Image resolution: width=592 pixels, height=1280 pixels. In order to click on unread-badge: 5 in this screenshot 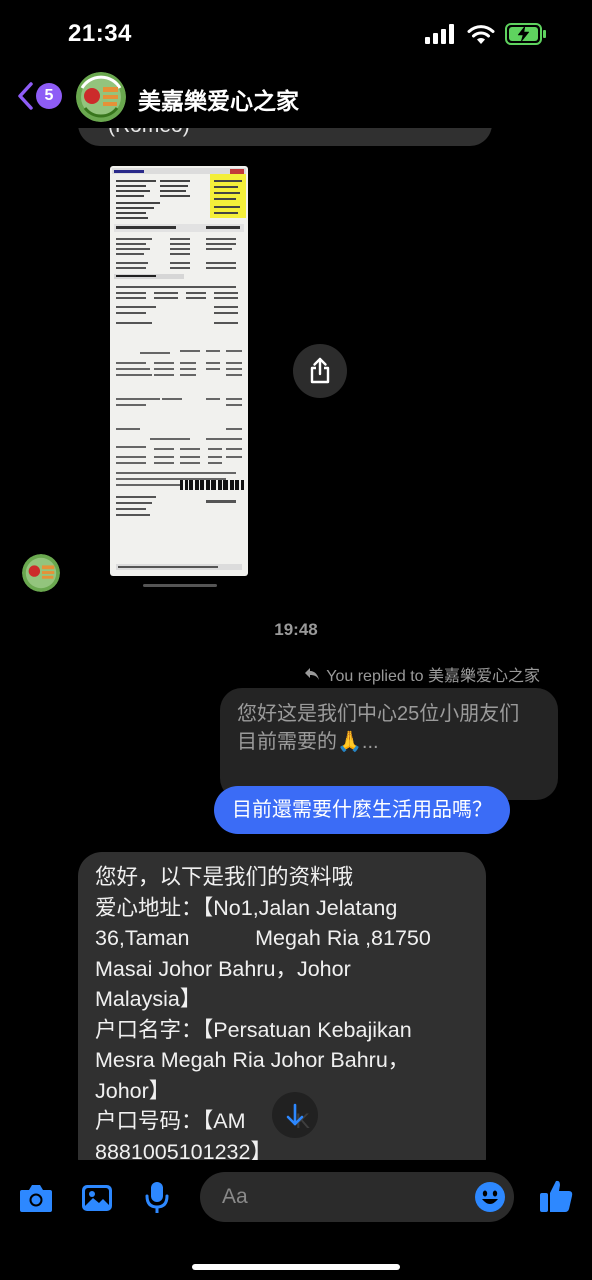, I will do `click(49, 96)`.